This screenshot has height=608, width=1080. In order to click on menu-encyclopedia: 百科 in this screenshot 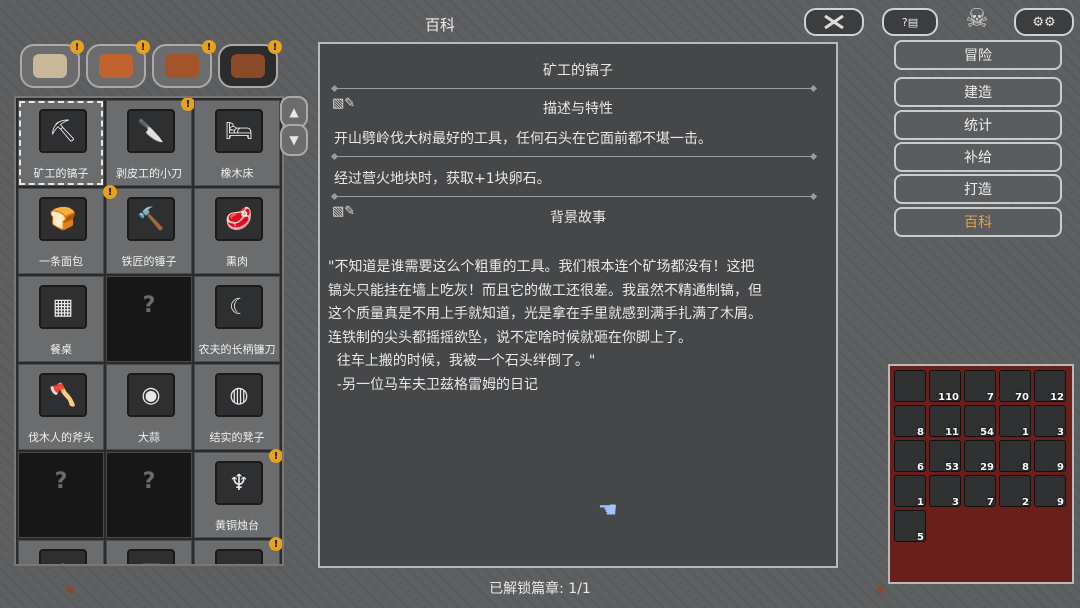, I will do `click(978, 222)`.